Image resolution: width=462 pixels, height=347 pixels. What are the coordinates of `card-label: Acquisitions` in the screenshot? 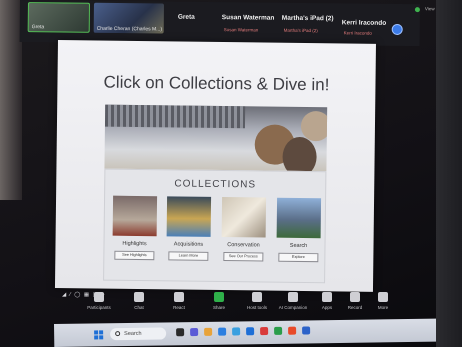 It's located at (188, 244).